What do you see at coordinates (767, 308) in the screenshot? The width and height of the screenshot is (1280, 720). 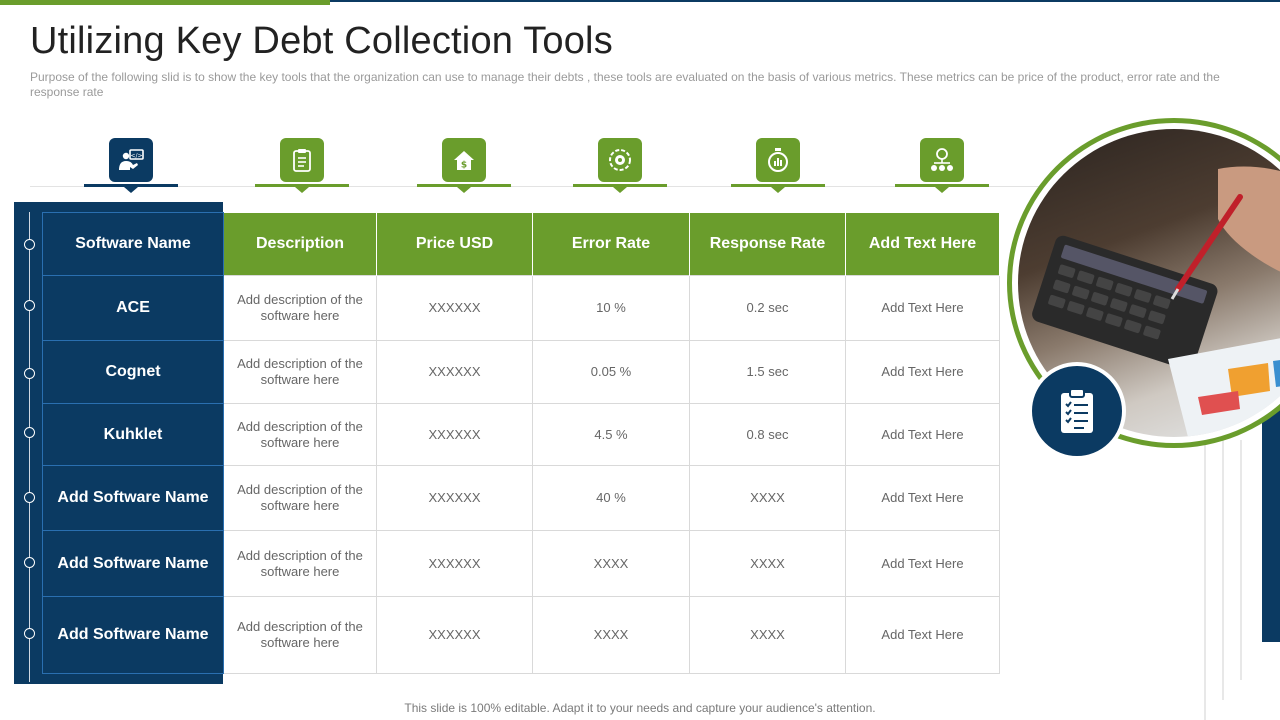 I see `response-rate-cell: 0.2 sec` at bounding box center [767, 308].